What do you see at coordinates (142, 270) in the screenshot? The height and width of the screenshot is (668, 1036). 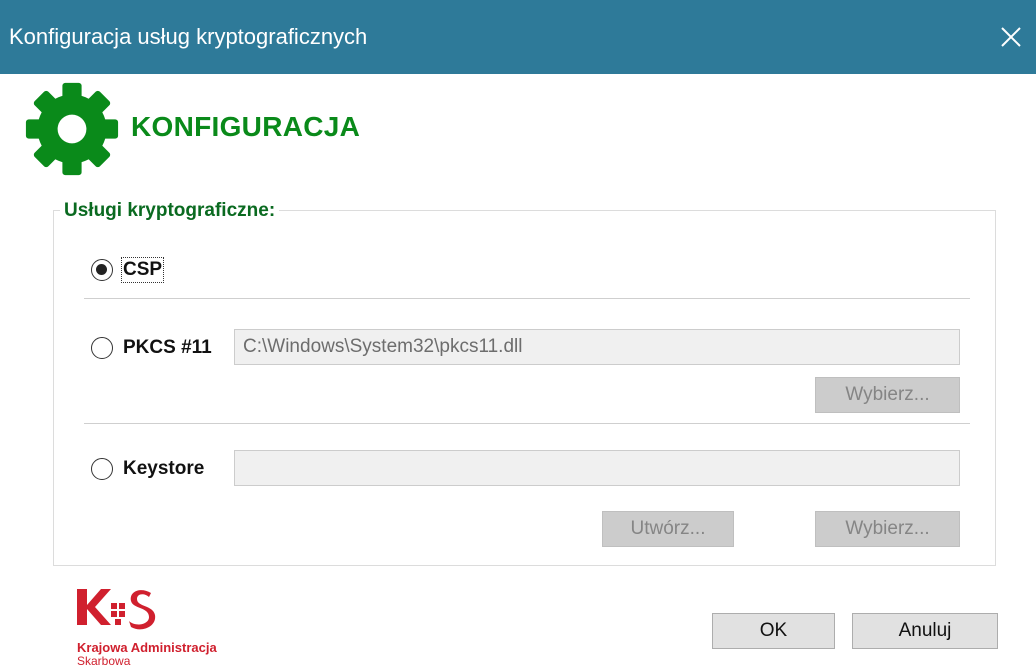 I see `csp-label: CSP` at bounding box center [142, 270].